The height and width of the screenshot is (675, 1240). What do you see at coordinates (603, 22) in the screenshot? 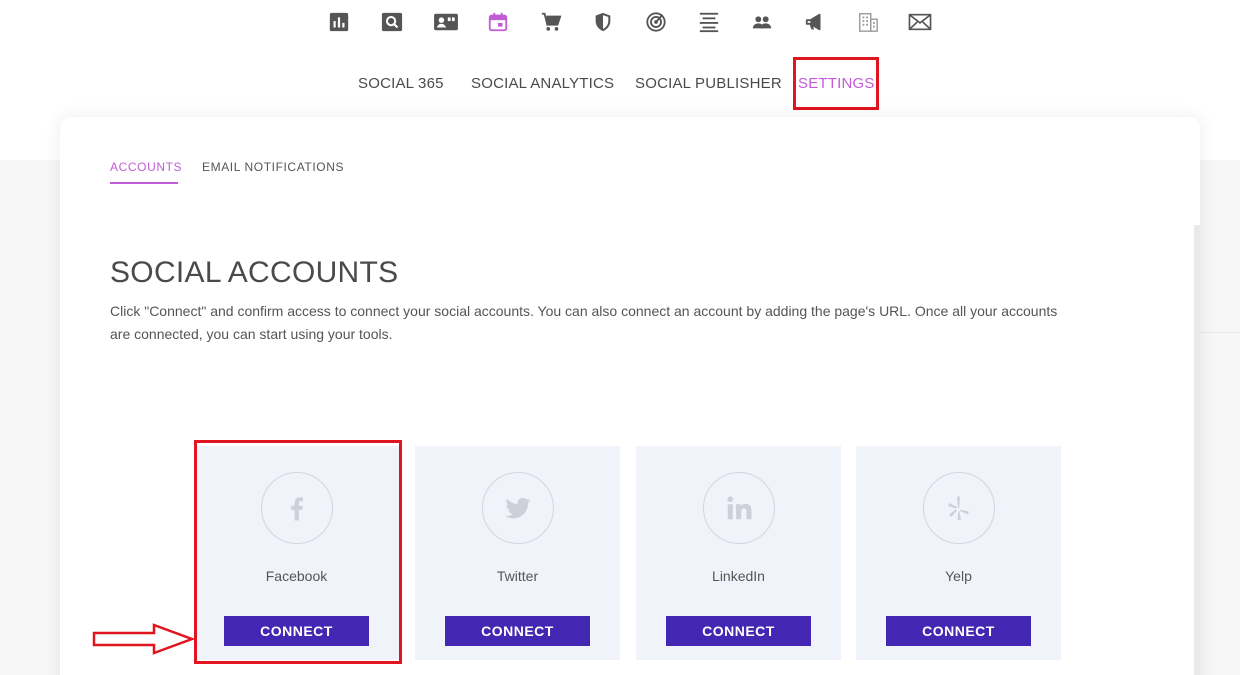
I see `shield-icon` at bounding box center [603, 22].